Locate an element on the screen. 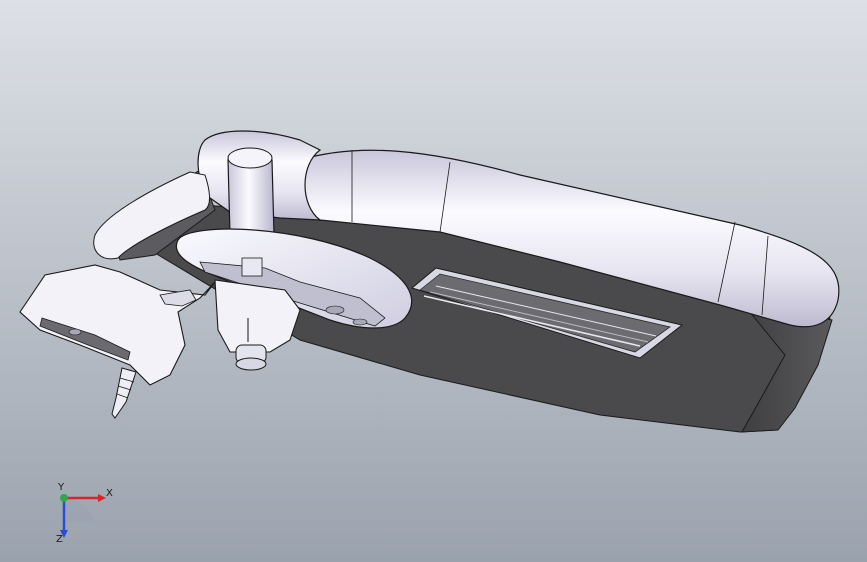  triad-y-axis is located at coordinates (64, 498).